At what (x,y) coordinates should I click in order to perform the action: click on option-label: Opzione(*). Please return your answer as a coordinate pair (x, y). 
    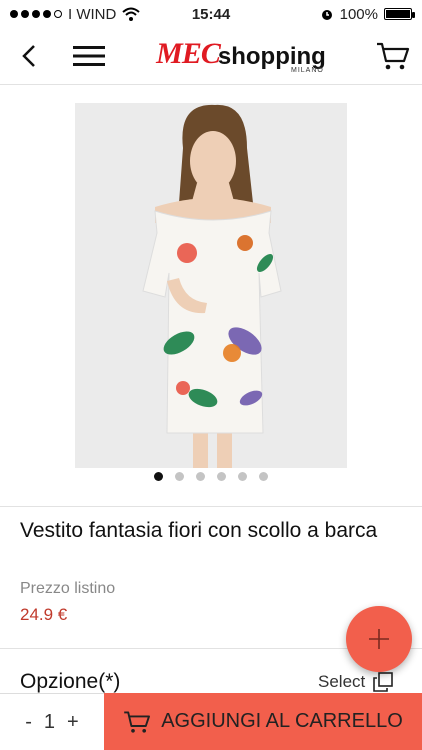
    Looking at the image, I should click on (70, 681).